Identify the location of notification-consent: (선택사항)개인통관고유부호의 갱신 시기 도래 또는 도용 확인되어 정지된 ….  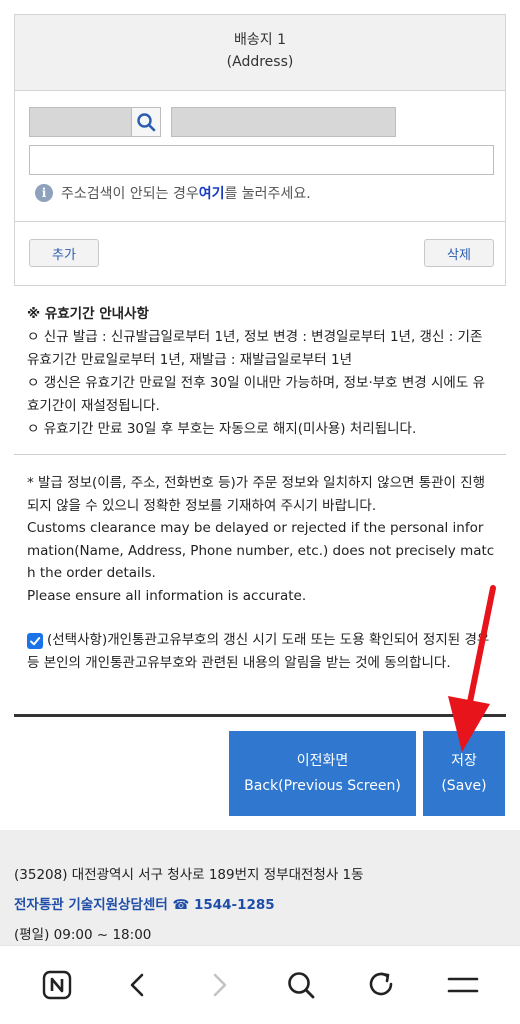
(262, 652).